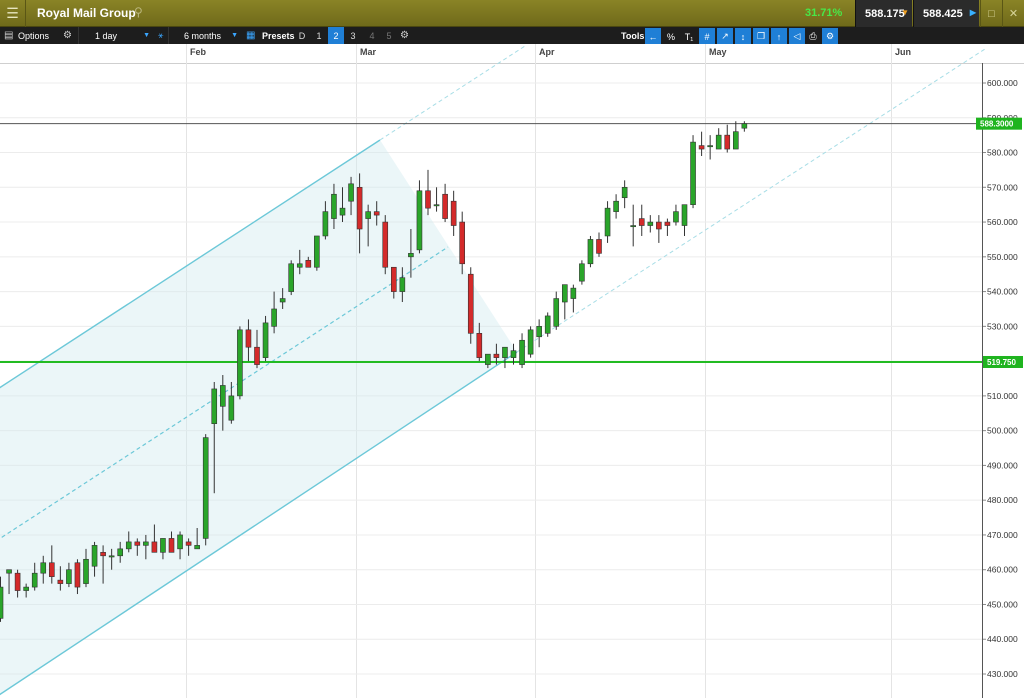 The width and height of the screenshot is (1024, 698). I want to click on range-dropdown: 6 months ▼, so click(205, 35).